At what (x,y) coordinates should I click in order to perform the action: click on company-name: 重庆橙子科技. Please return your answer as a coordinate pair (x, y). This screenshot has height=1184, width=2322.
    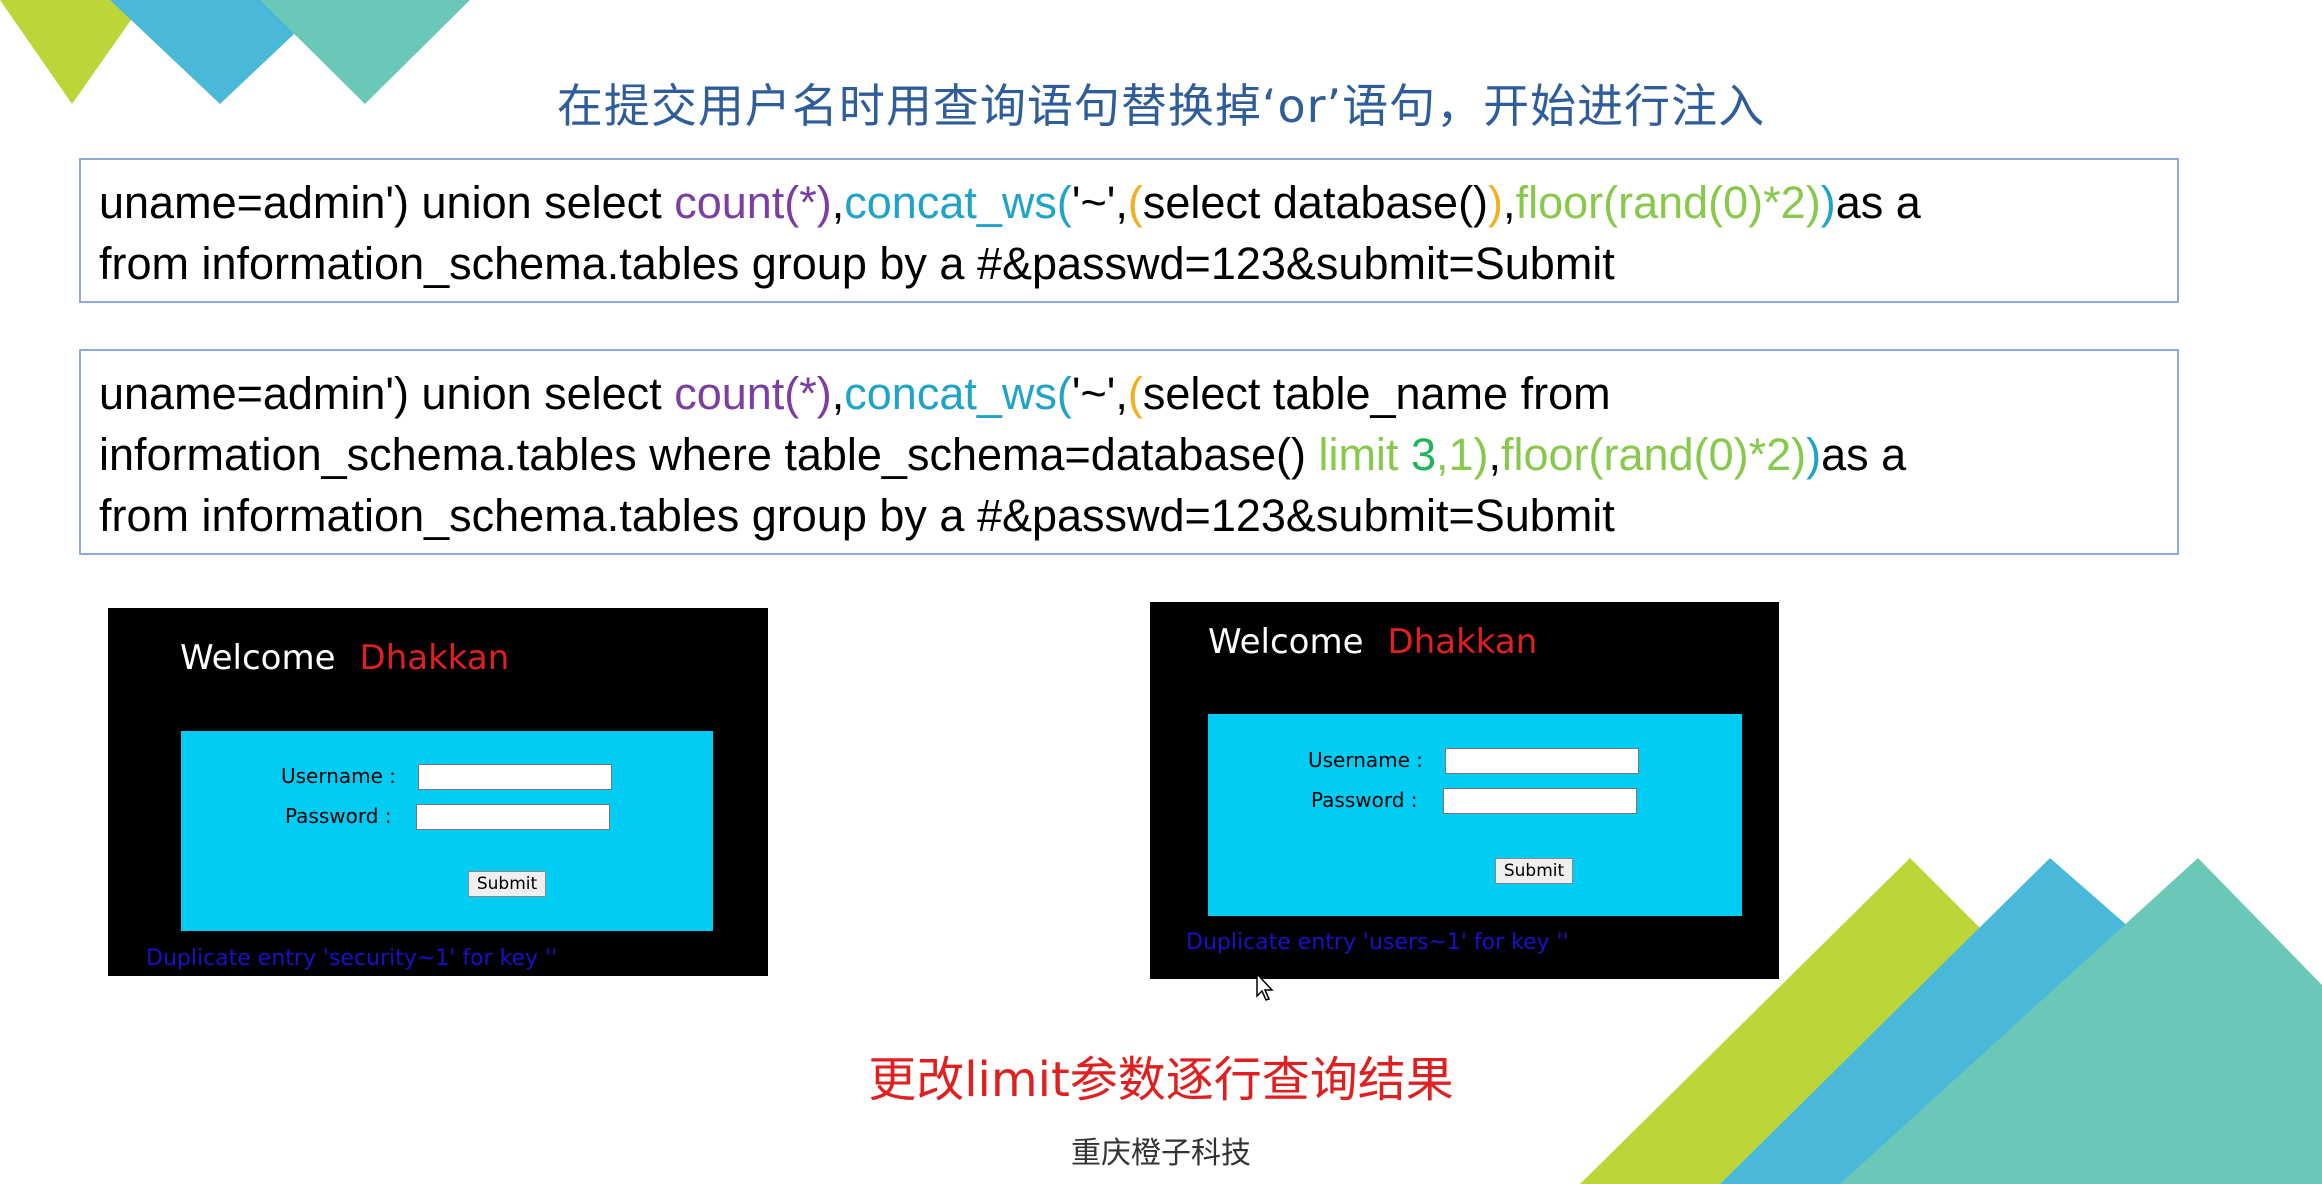
    Looking at the image, I should click on (1161, 1153).